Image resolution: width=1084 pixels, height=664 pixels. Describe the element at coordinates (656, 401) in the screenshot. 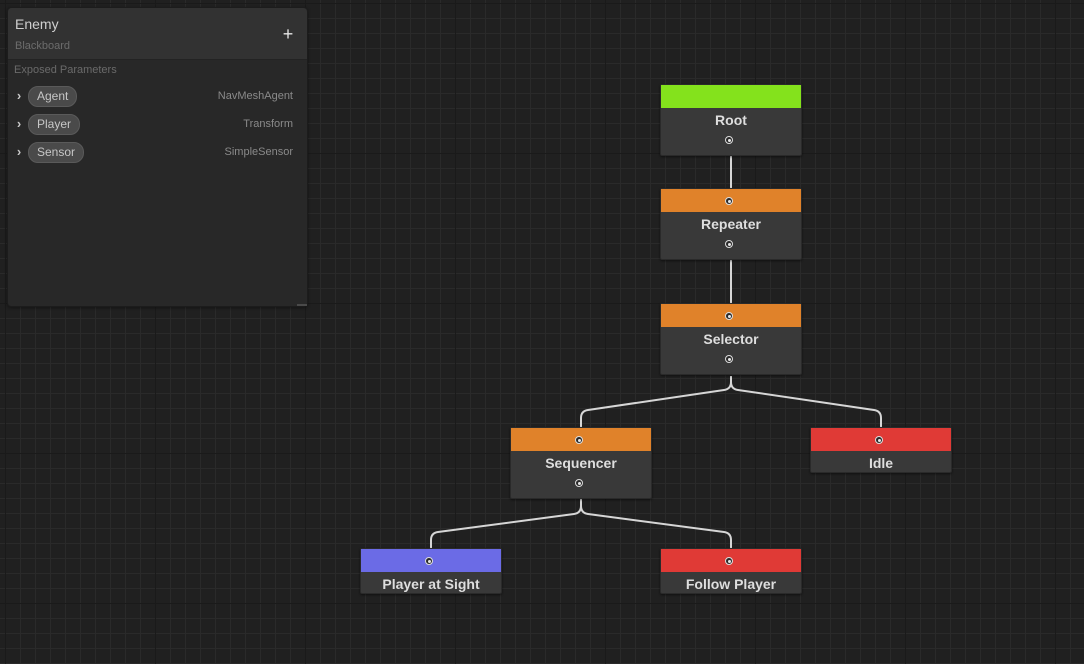

I see `edge-selector-sequencer` at that location.